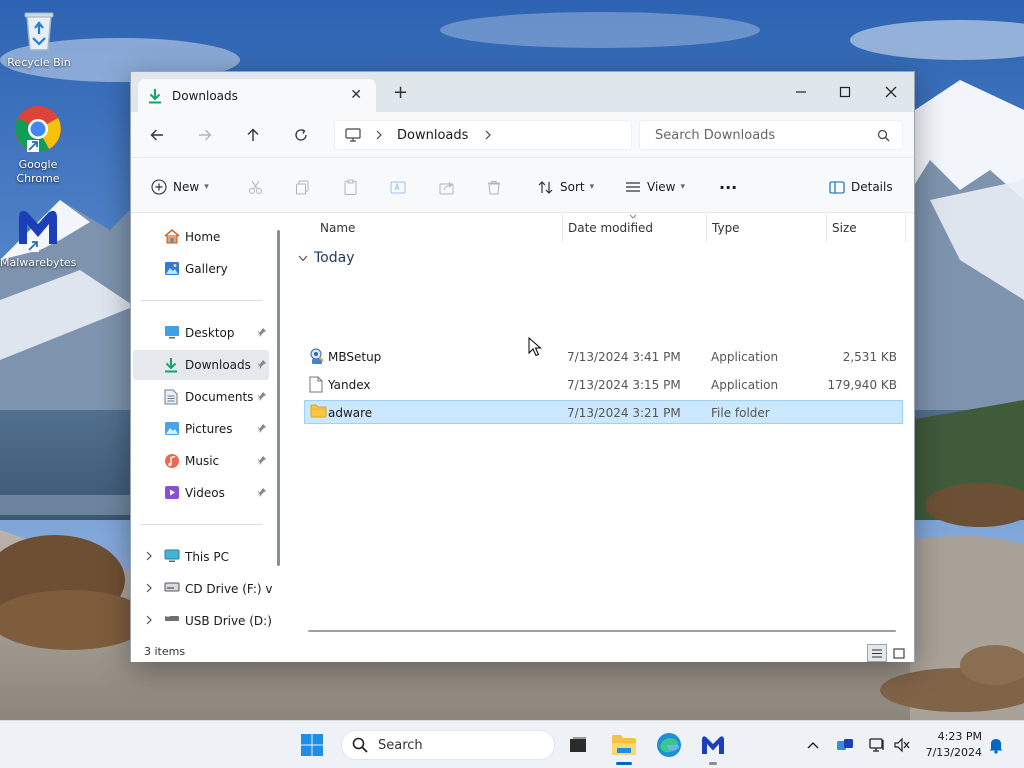 The width and height of the screenshot is (1024, 768). Describe the element at coordinates (713, 745) in the screenshot. I see `taskbar-malwarebytes` at that location.